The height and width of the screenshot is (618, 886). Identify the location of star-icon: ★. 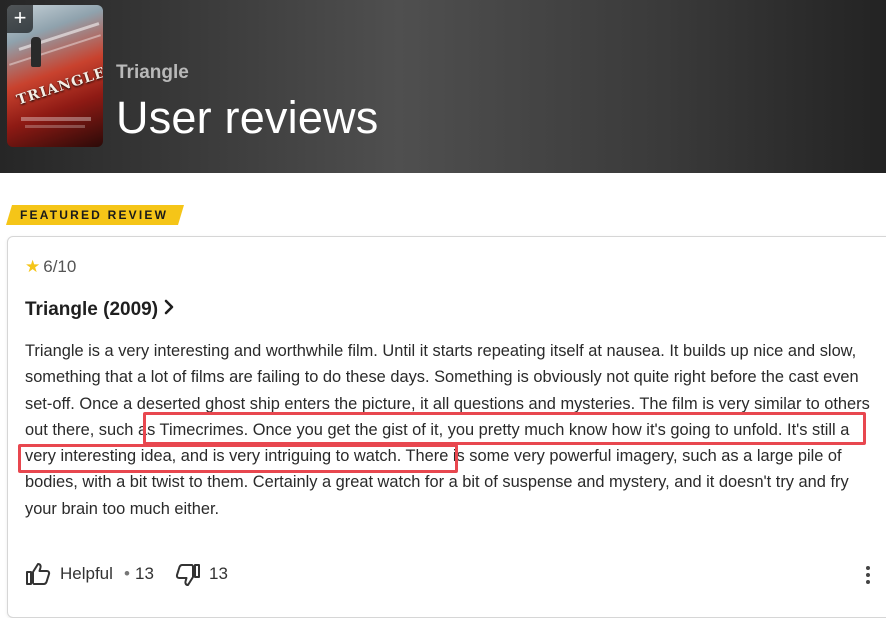
(33, 266).